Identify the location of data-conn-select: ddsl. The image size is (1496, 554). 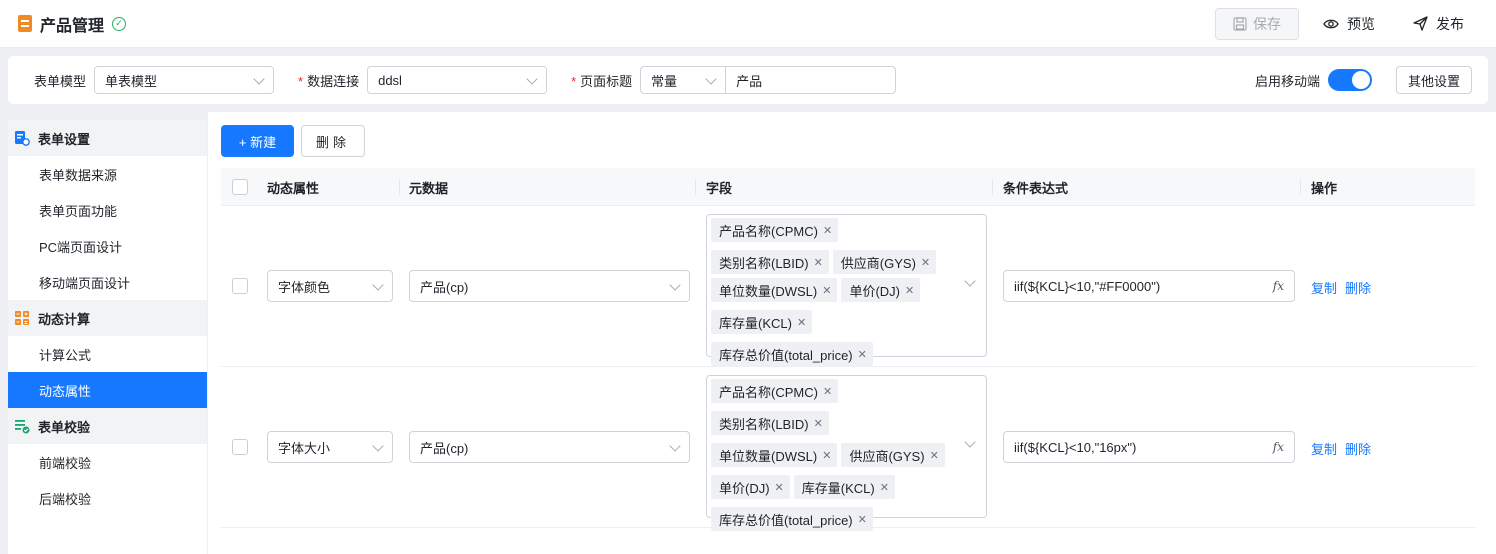
(457, 80).